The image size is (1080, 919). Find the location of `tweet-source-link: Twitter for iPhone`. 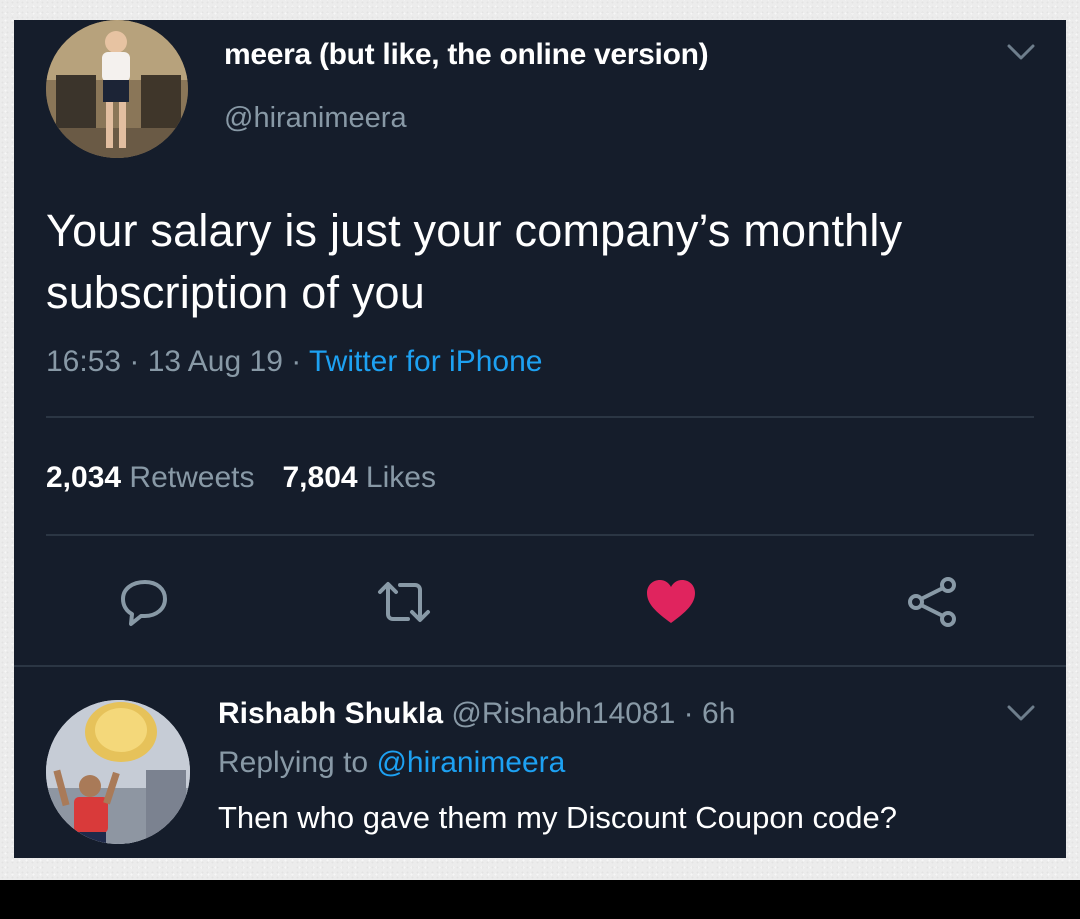

tweet-source-link: Twitter for iPhone is located at coordinates (425, 361).